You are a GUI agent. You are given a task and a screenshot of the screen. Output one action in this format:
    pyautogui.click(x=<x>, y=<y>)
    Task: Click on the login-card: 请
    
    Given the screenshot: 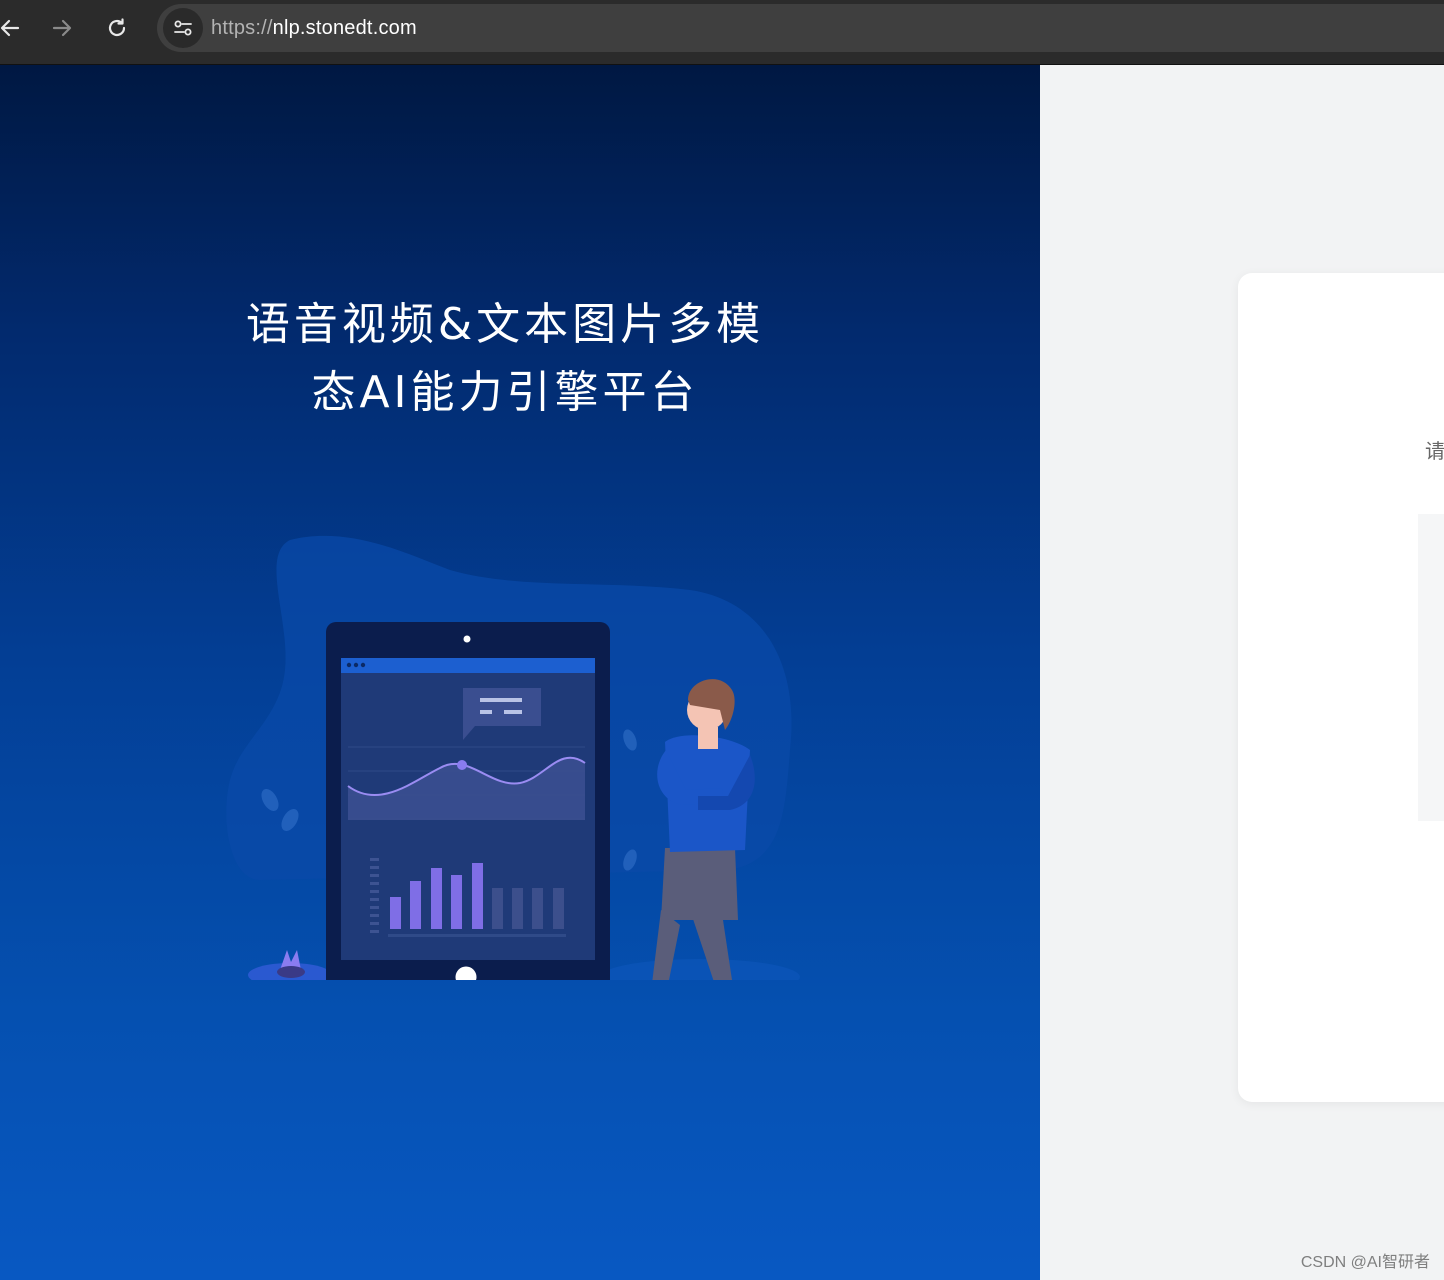 What is the action you would take?
    pyautogui.click(x=1341, y=687)
    